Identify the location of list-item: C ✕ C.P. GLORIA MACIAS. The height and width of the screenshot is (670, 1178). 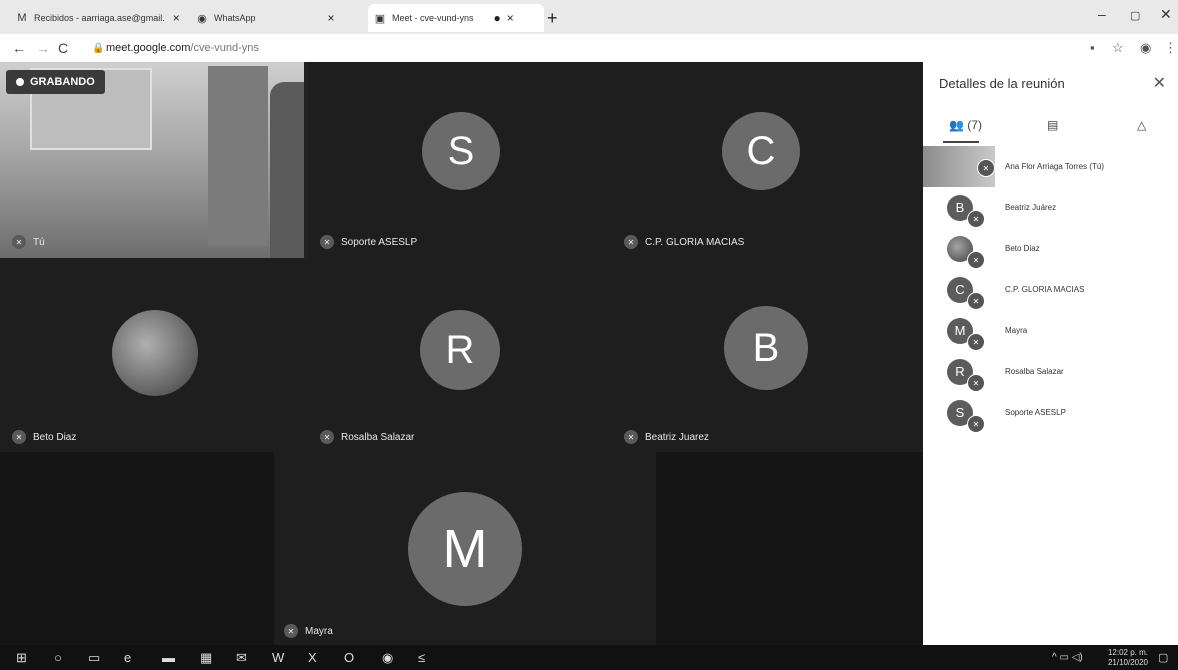
(1050, 289).